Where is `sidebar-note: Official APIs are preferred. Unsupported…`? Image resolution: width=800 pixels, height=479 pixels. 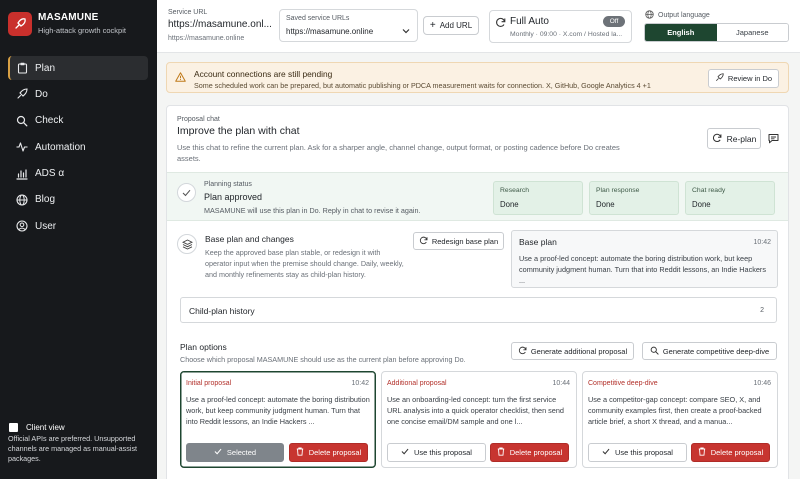 sidebar-note: Official APIs are preferred. Unsupported… is located at coordinates (73, 448).